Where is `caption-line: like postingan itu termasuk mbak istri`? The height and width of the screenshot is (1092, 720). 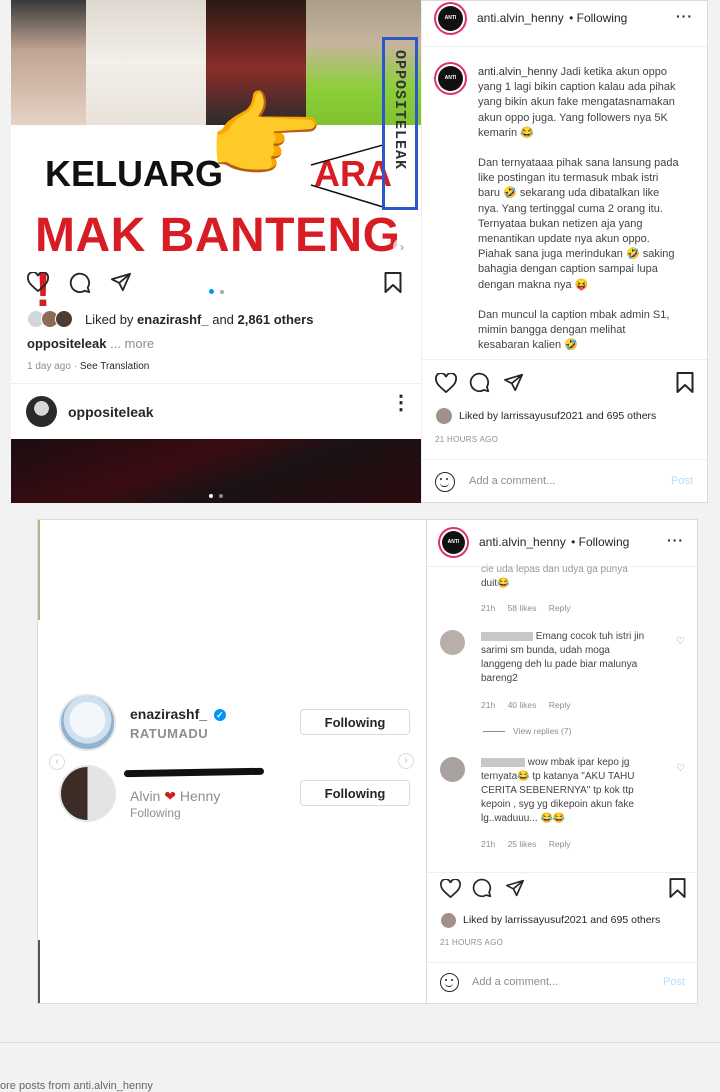 caption-line: like postingan itu termasuk mbak istri is located at coordinates (568, 178).